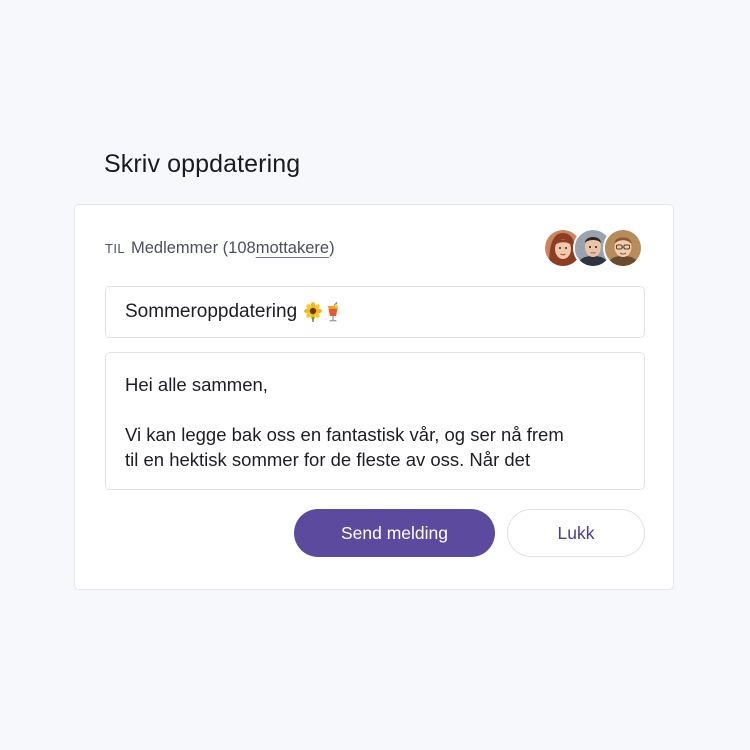 The height and width of the screenshot is (750, 750). What do you see at coordinates (193, 247) in the screenshot?
I see `recipient-group: Medlemmer (108` at bounding box center [193, 247].